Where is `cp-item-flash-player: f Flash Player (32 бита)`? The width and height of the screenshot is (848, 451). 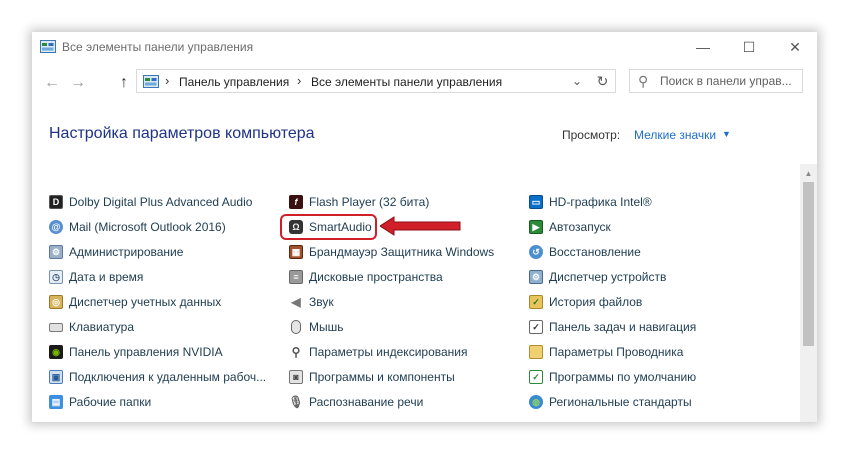
cp-item-flash-player: f Flash Player (32 бита) is located at coordinates (359, 202).